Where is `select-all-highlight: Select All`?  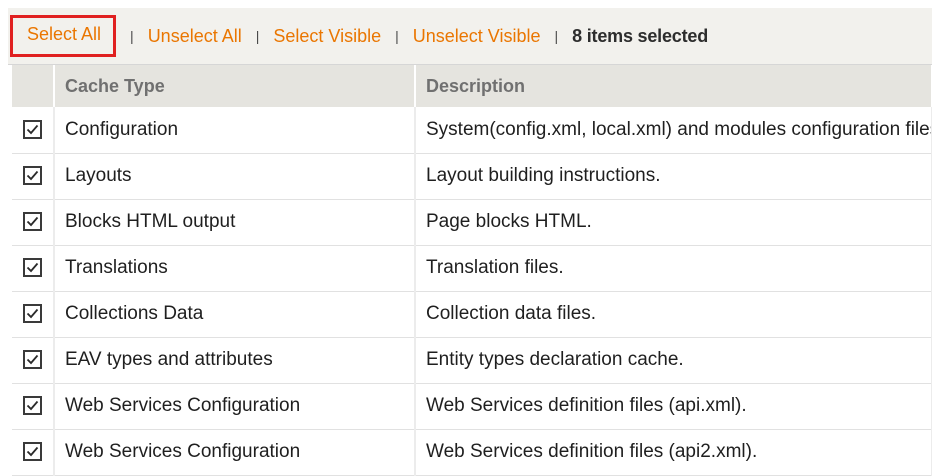
select-all-highlight: Select All is located at coordinates (63, 36).